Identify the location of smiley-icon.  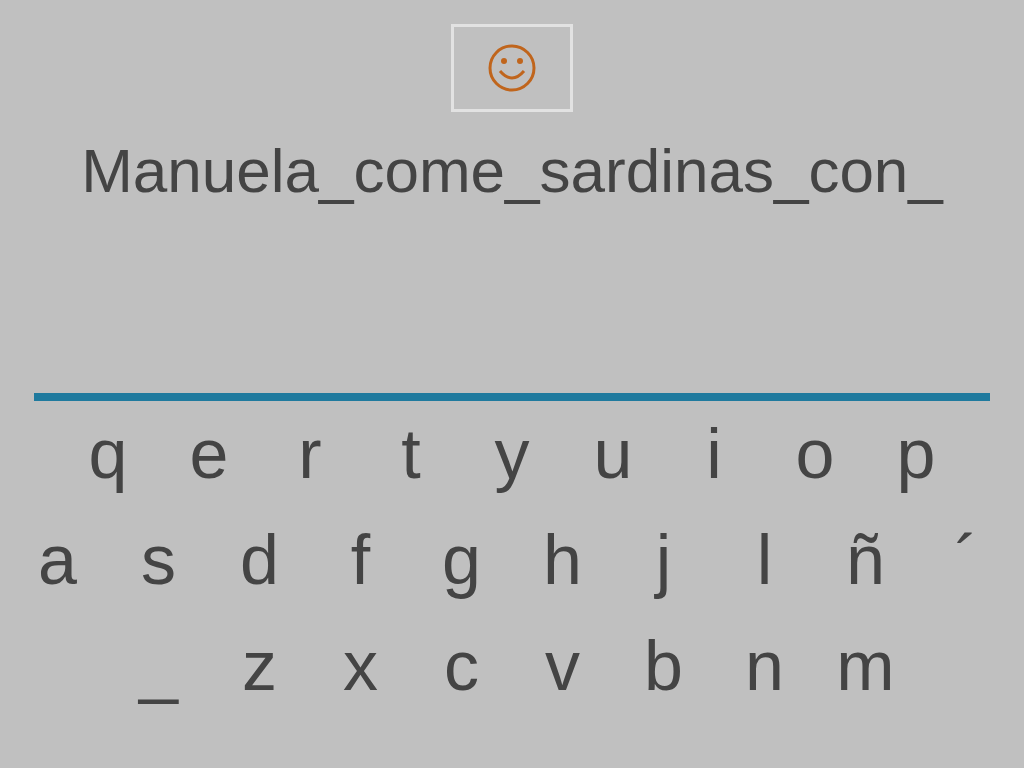
(512, 68).